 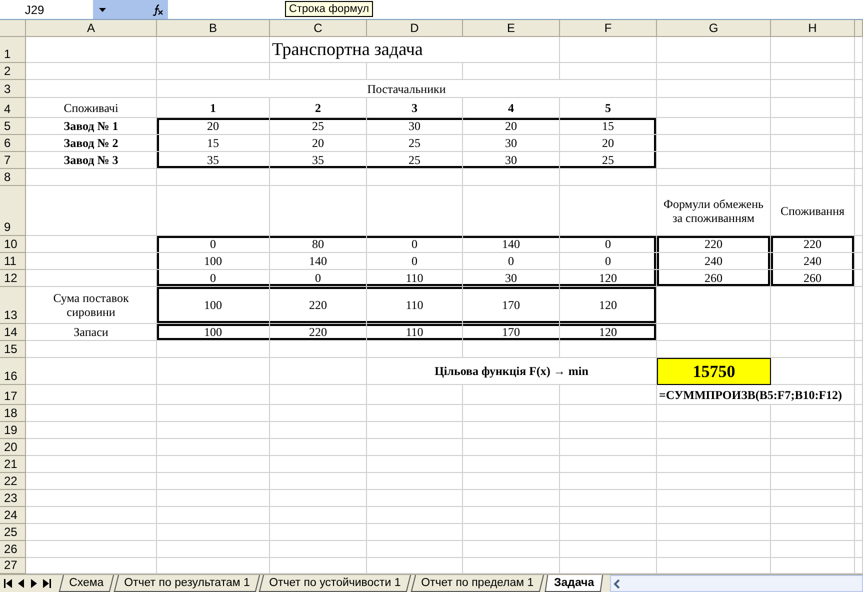 I want to click on table-cell: Запаси, so click(x=91, y=333).